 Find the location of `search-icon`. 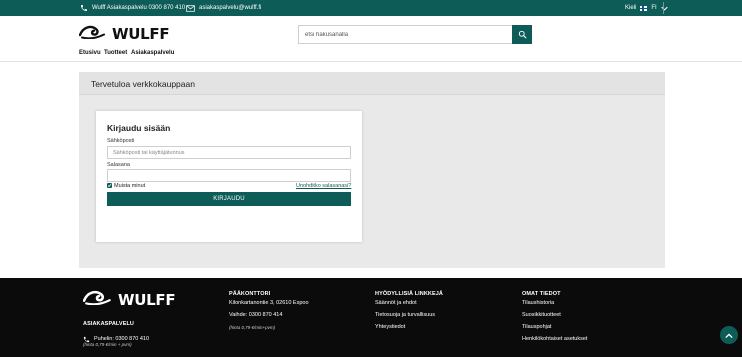

search-icon is located at coordinates (522, 35).